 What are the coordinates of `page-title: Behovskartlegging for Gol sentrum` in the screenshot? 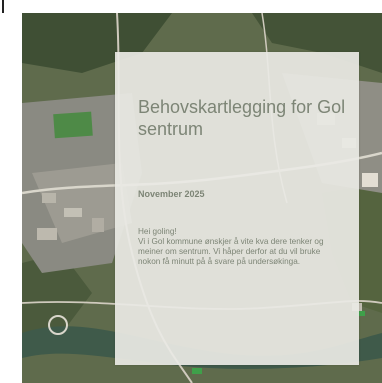 It's located at (242, 118).